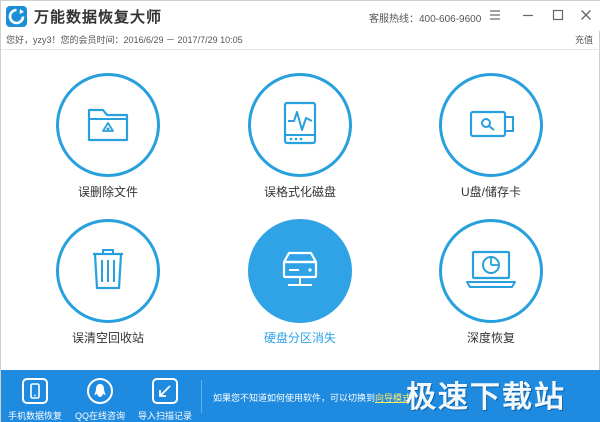 The height and width of the screenshot is (422, 600). I want to click on app-title: 万能数据恢复大师, so click(98, 17).